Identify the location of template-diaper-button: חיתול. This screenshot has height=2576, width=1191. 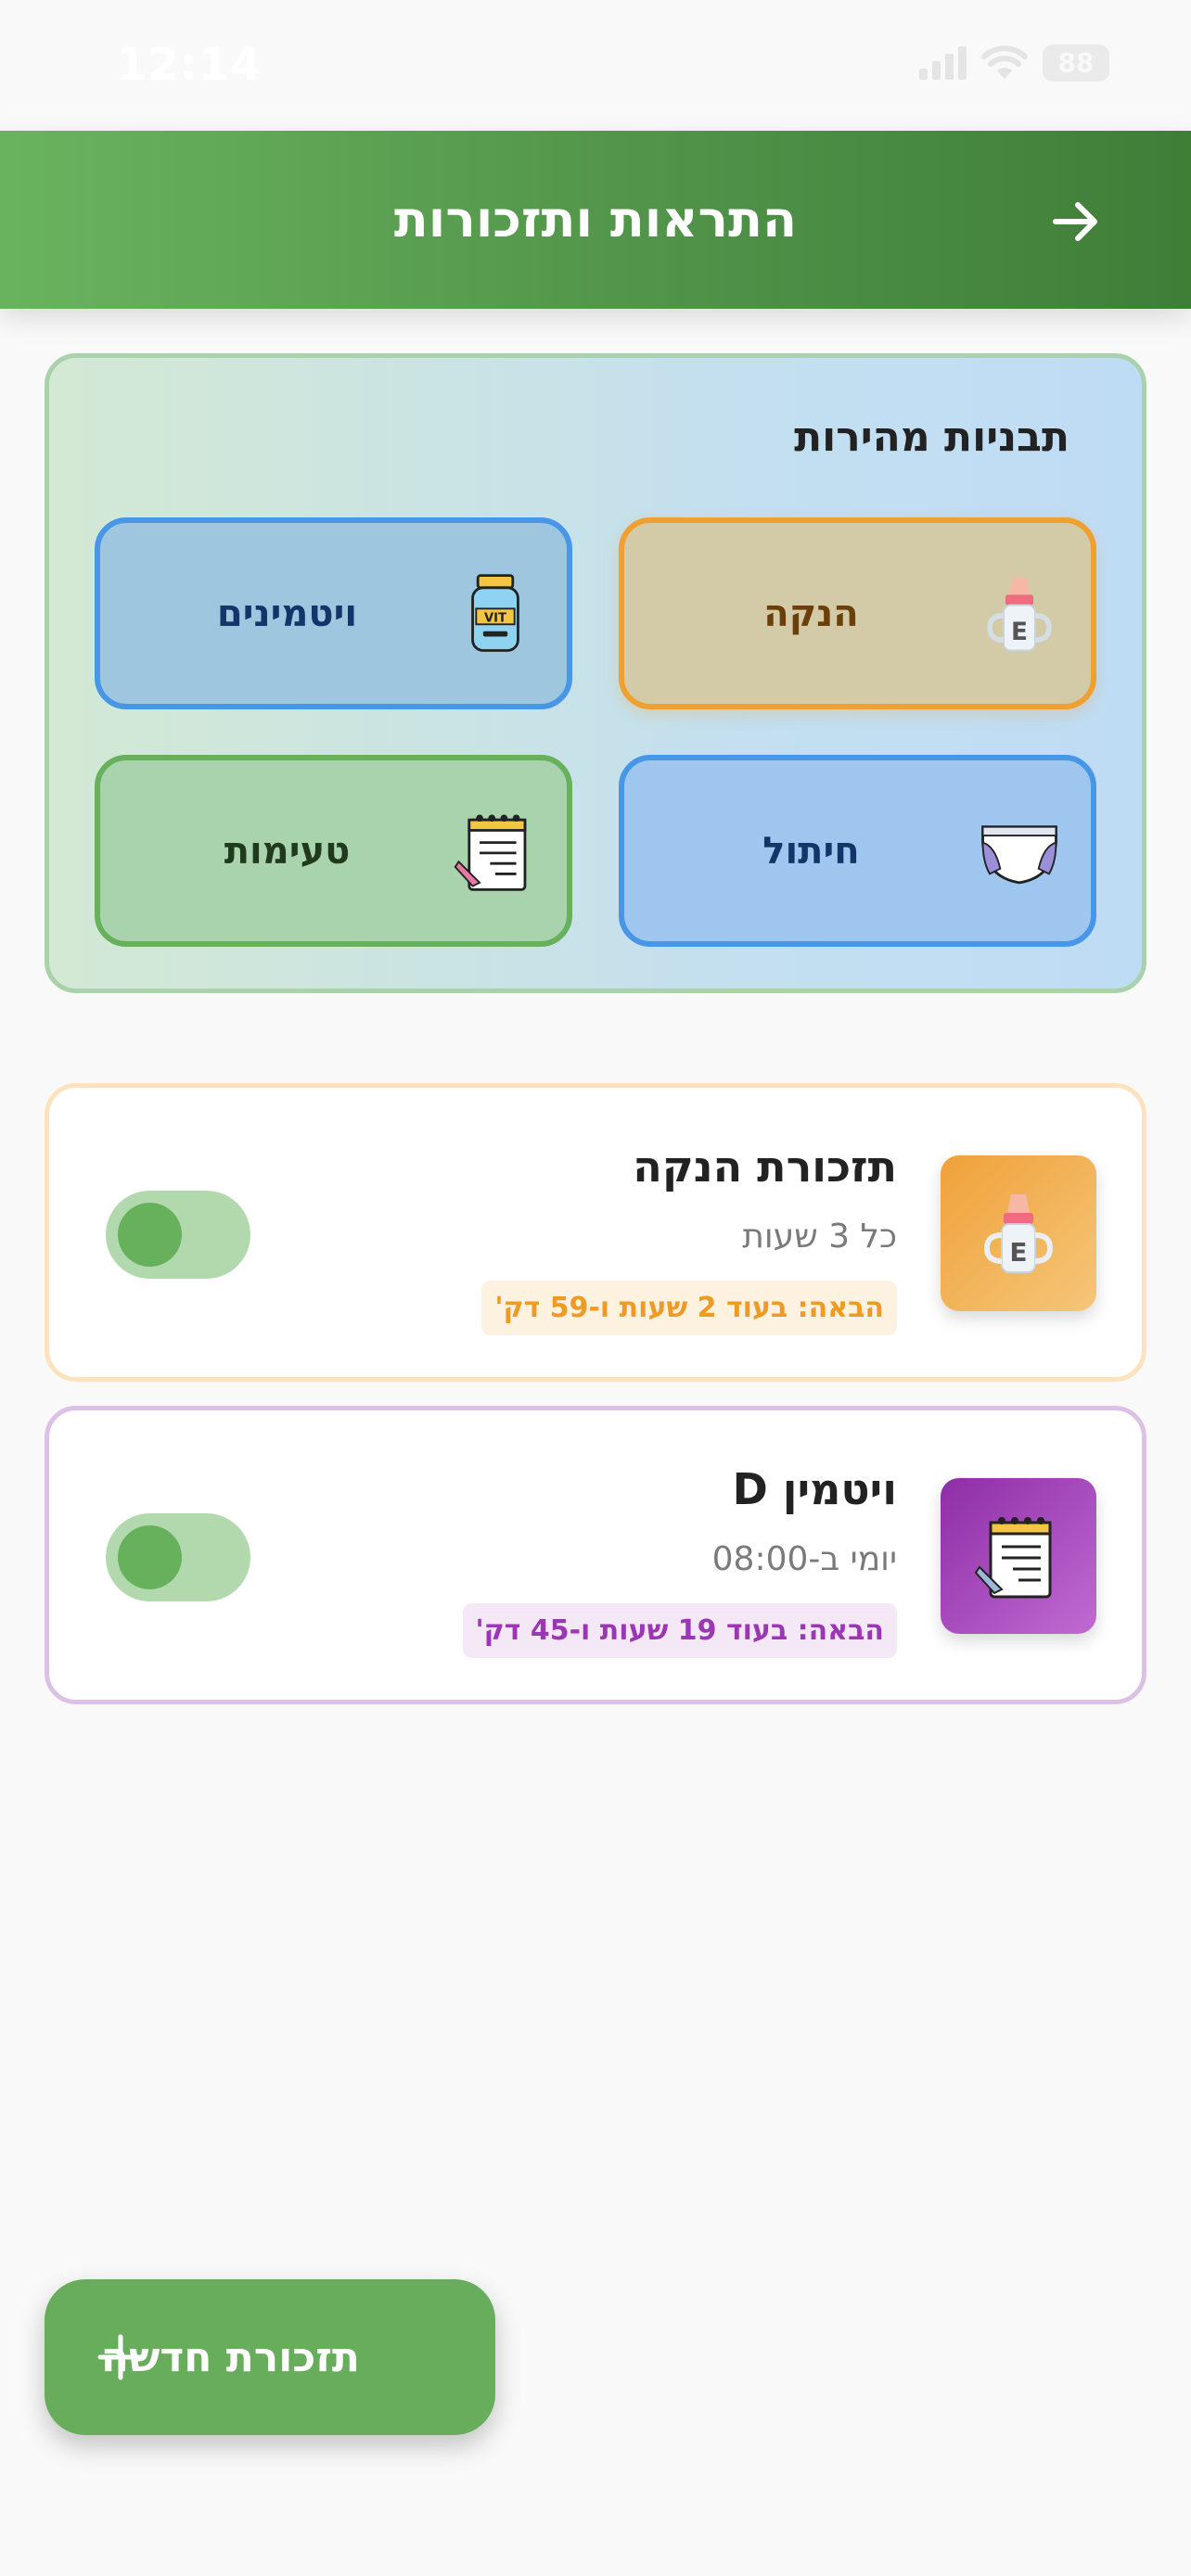
(857, 851).